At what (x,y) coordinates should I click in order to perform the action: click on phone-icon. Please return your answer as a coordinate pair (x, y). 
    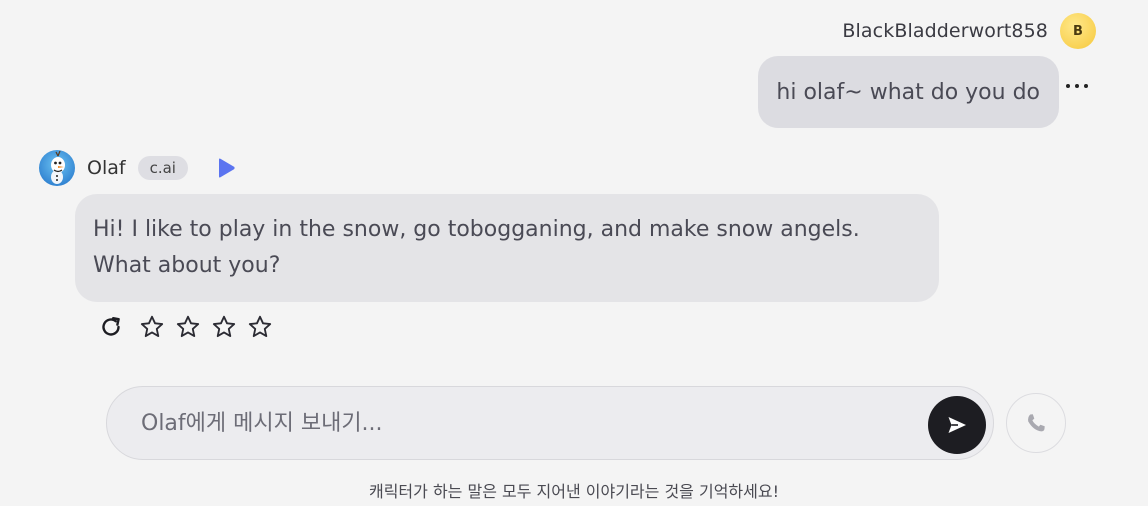
    Looking at the image, I should click on (1036, 423).